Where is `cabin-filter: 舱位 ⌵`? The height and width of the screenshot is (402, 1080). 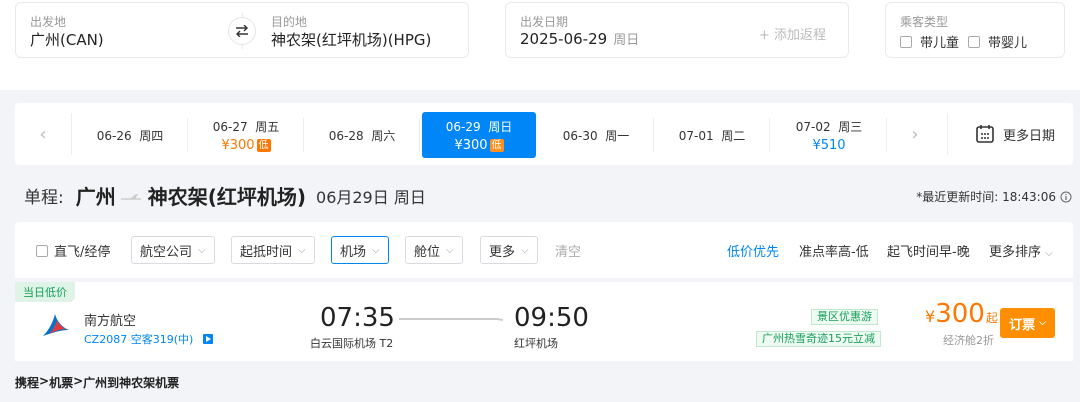
cabin-filter: 舱位 ⌵ is located at coordinates (434, 250).